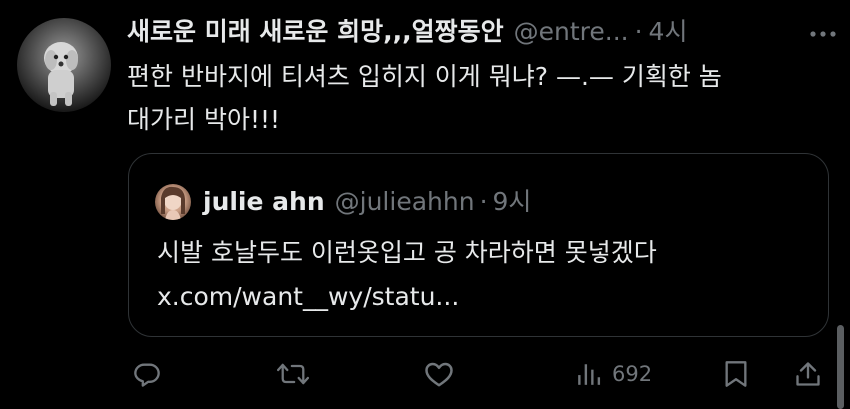 This screenshot has width=850, height=409. I want to click on person-photo-icon, so click(173, 203).